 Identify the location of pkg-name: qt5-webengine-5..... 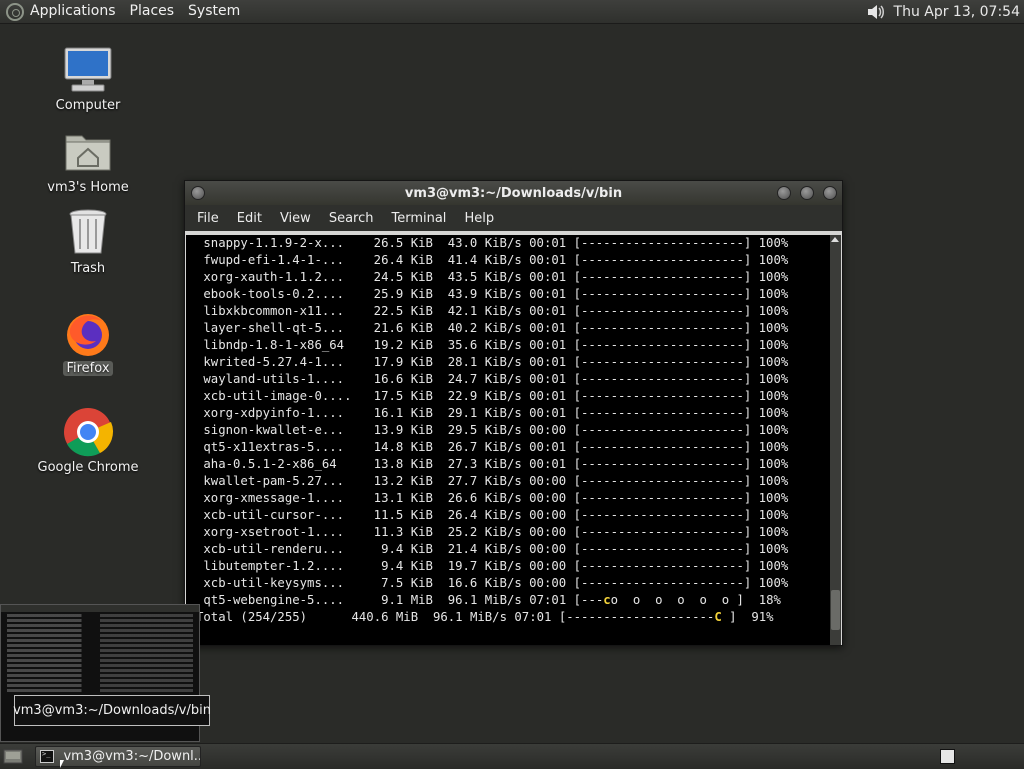
(270, 600).